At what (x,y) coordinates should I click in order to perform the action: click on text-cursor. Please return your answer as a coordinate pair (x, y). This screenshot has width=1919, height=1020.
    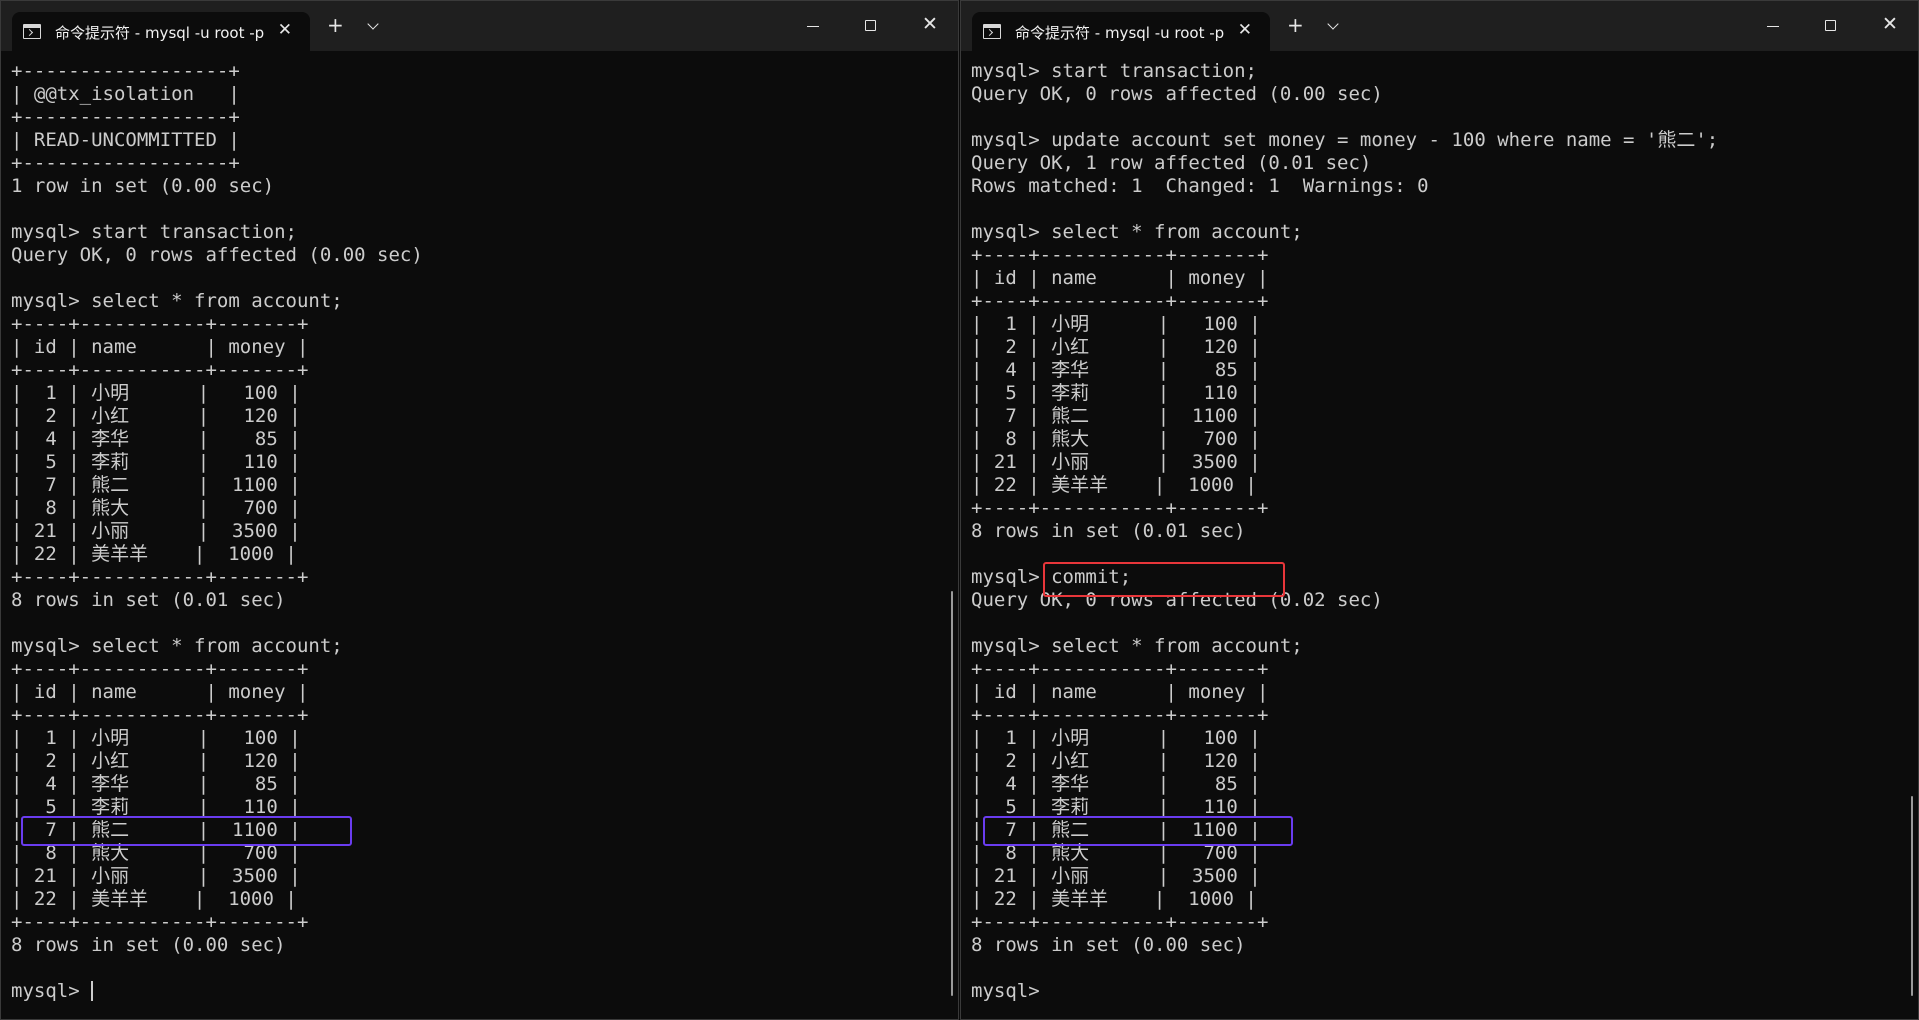
    Looking at the image, I should click on (92, 991).